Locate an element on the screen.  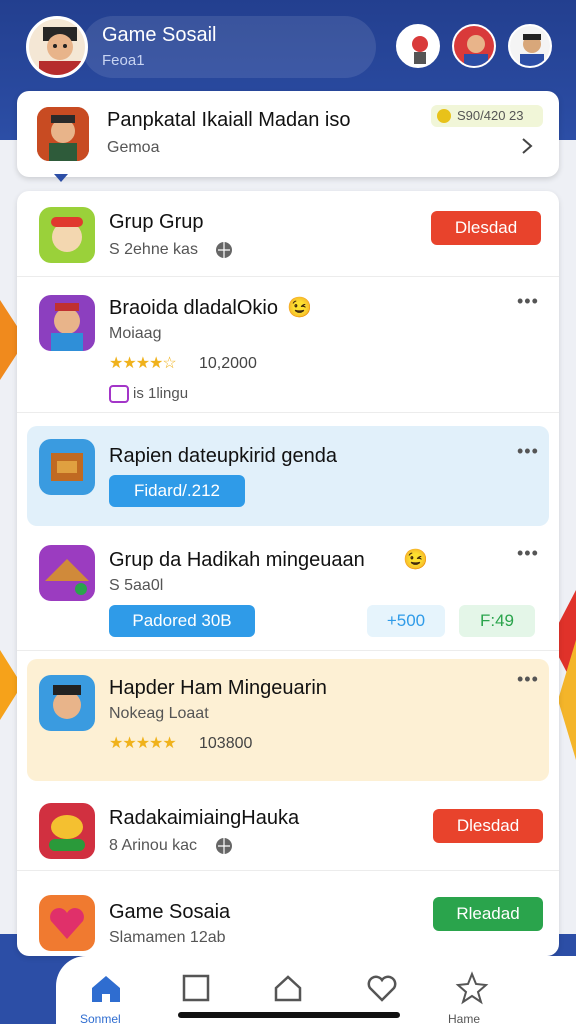
item-tag: is 1lingu is located at coordinates (161, 393).